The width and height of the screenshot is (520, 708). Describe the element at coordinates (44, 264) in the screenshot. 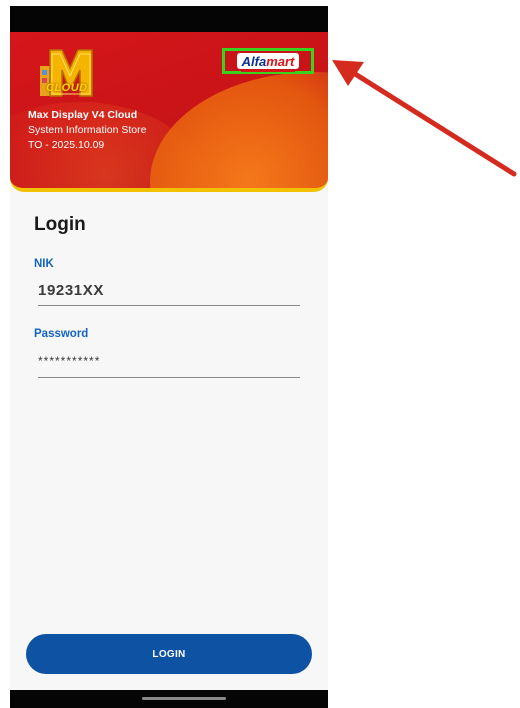

I see `nik-label: NIK` at that location.